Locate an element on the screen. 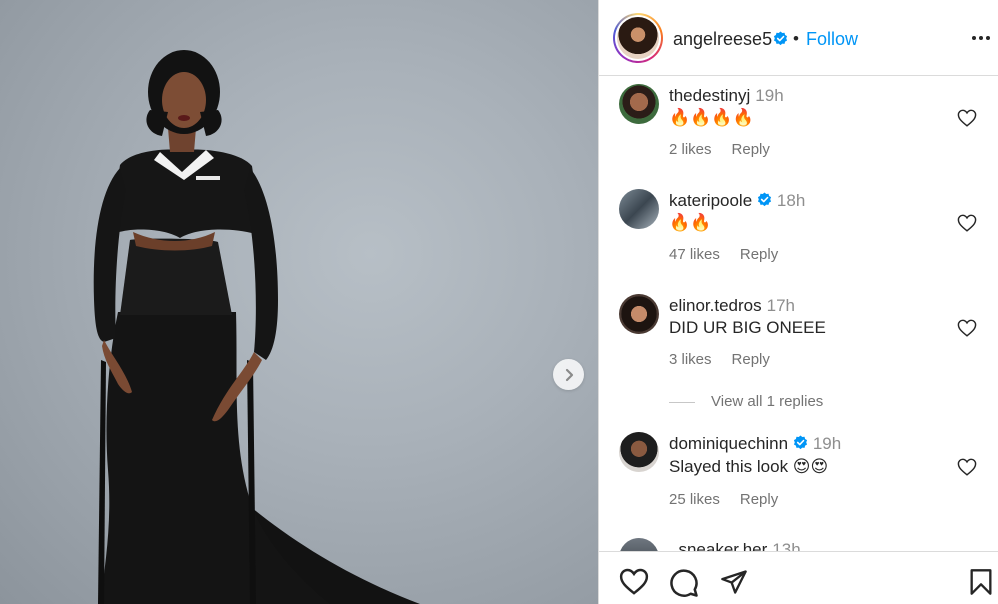 Image resolution: width=998 pixels, height=604 pixels. comment-likes: 47 likes is located at coordinates (694, 254).